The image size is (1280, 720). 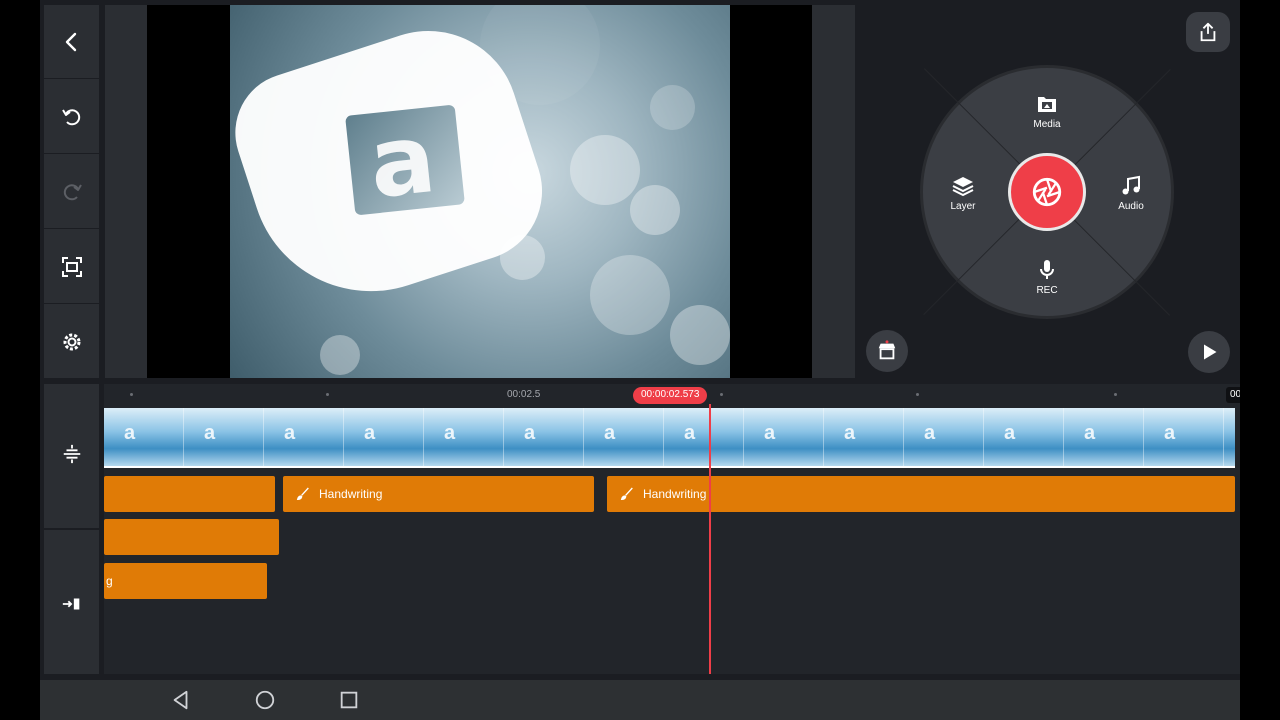 I want to click on camera-aperture-icon, so click(x=1047, y=192).